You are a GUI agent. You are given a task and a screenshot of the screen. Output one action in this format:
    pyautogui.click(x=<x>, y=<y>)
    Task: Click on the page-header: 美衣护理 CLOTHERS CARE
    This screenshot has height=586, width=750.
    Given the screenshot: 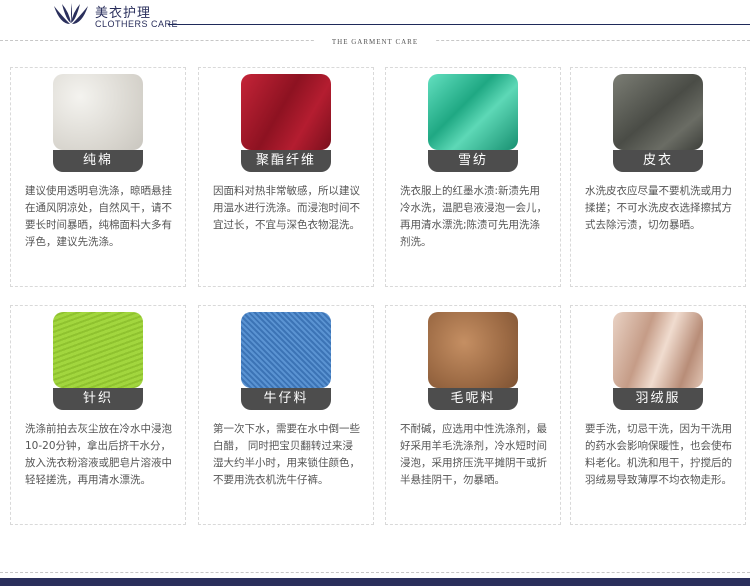 What is the action you would take?
    pyautogui.click(x=375, y=20)
    